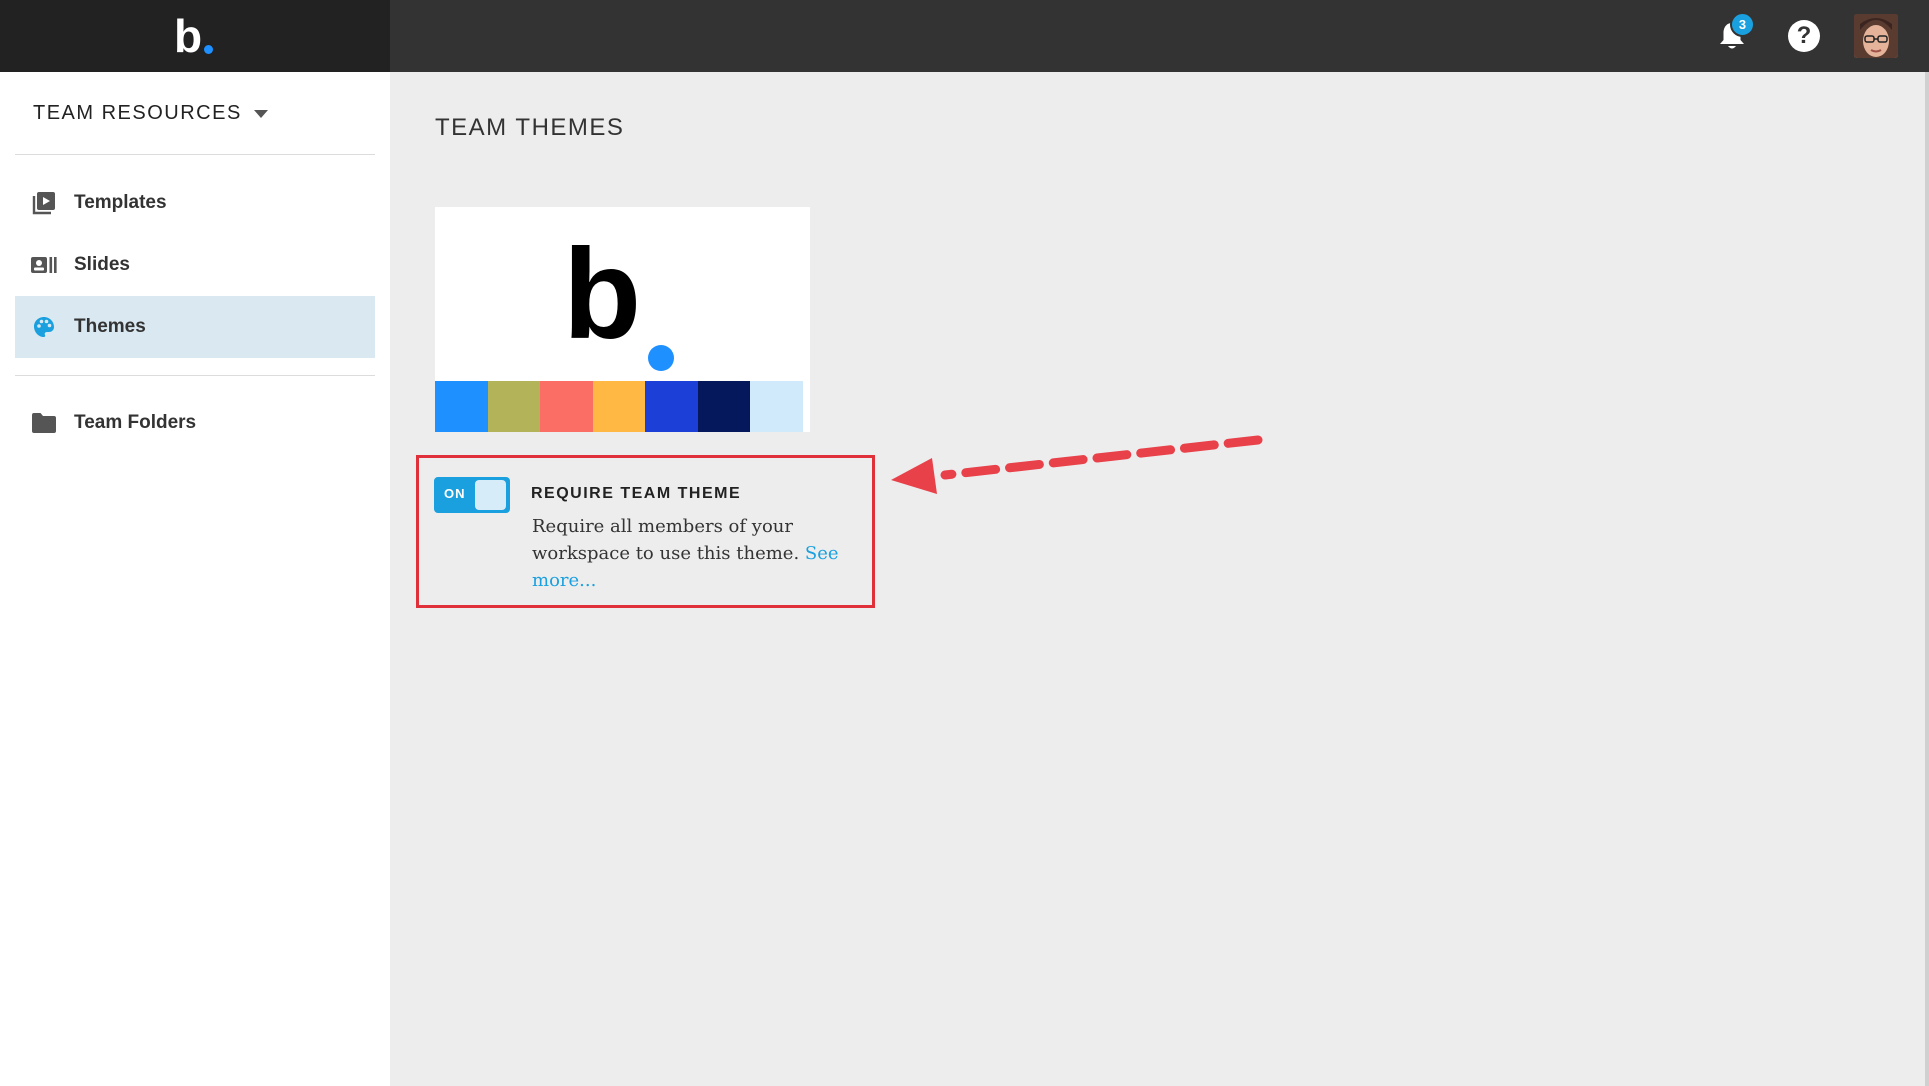  Describe the element at coordinates (472, 495) in the screenshot. I see `require-theme-toggle: ON` at that location.